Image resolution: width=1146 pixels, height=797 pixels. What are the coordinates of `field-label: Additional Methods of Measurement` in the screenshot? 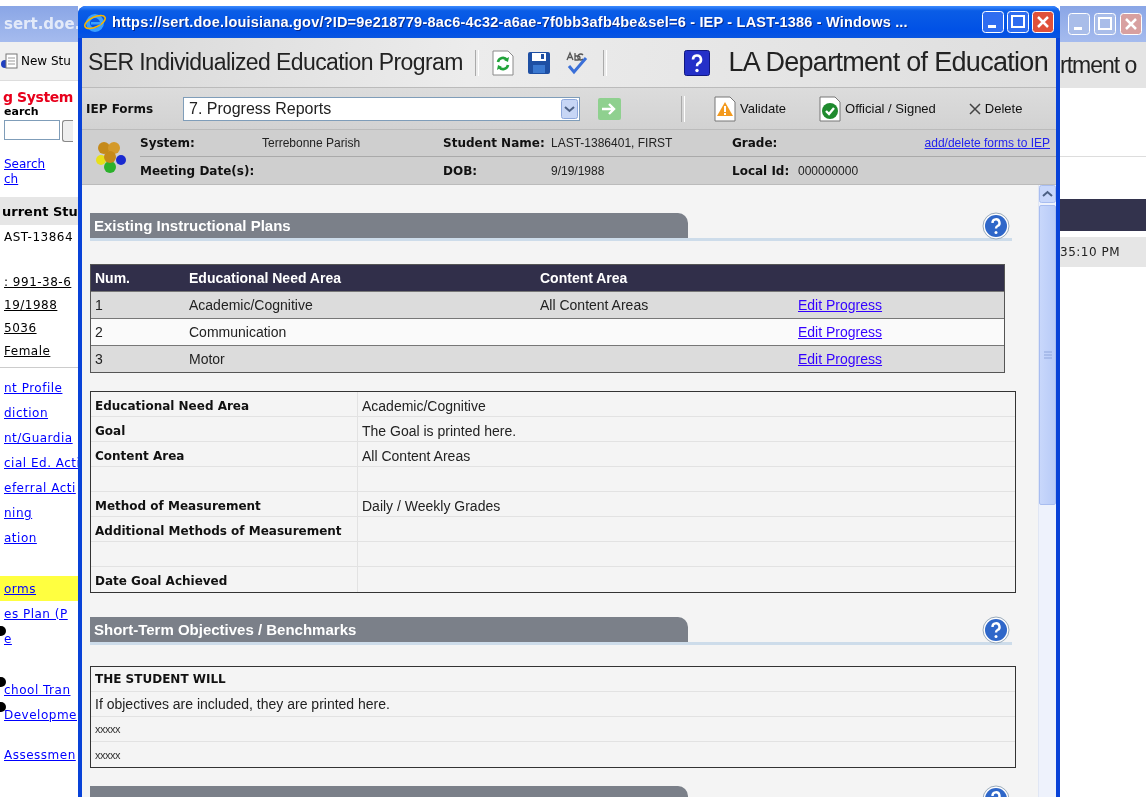 It's located at (218, 531).